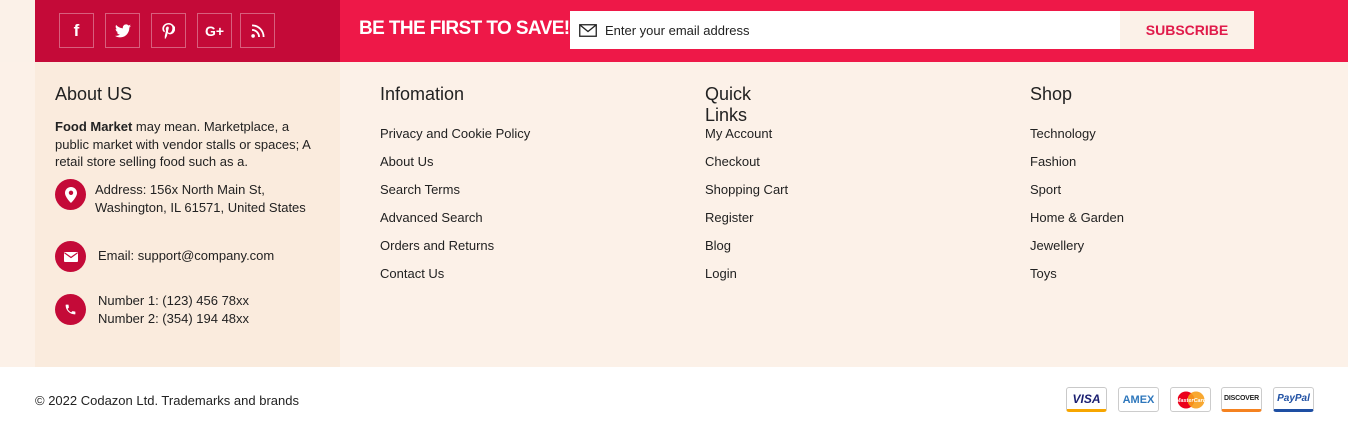  I want to click on newsletter-email-field, so click(845, 30).